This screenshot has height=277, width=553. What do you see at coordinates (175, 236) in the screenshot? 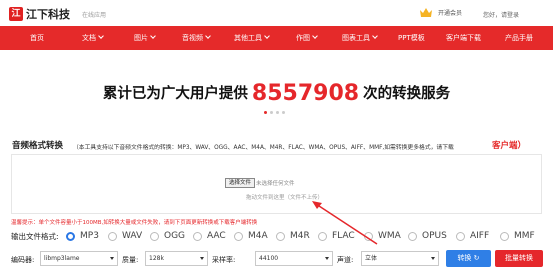
I see `format-label: OGG` at bounding box center [175, 236].